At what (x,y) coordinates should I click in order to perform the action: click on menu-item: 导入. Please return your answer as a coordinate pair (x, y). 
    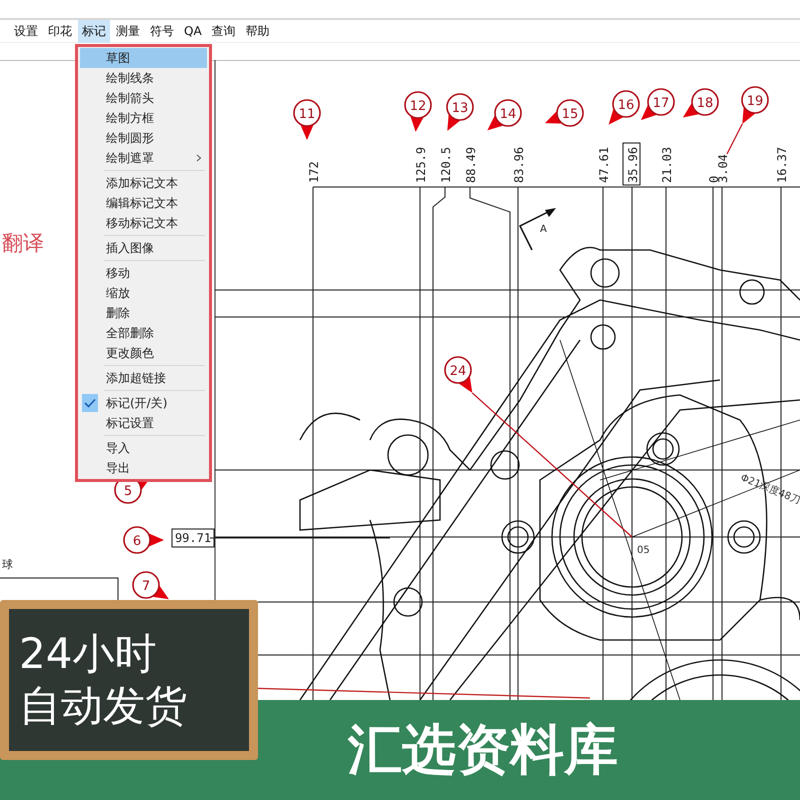
    Looking at the image, I should click on (143, 448).